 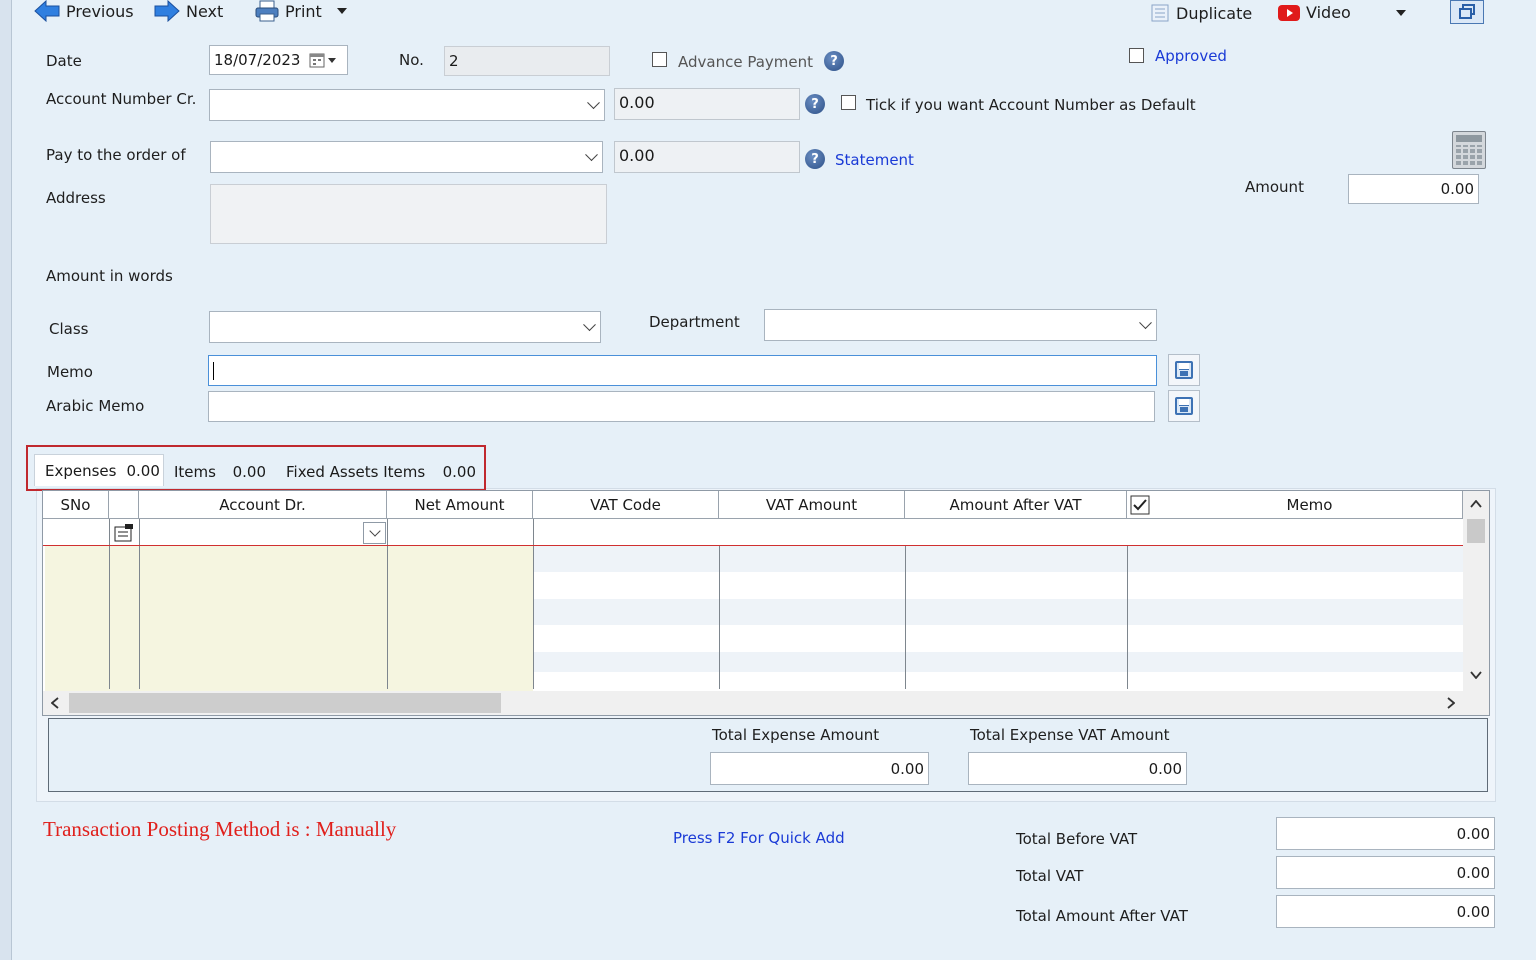 What do you see at coordinates (76, 505) in the screenshot?
I see `col-sno: SNo` at bounding box center [76, 505].